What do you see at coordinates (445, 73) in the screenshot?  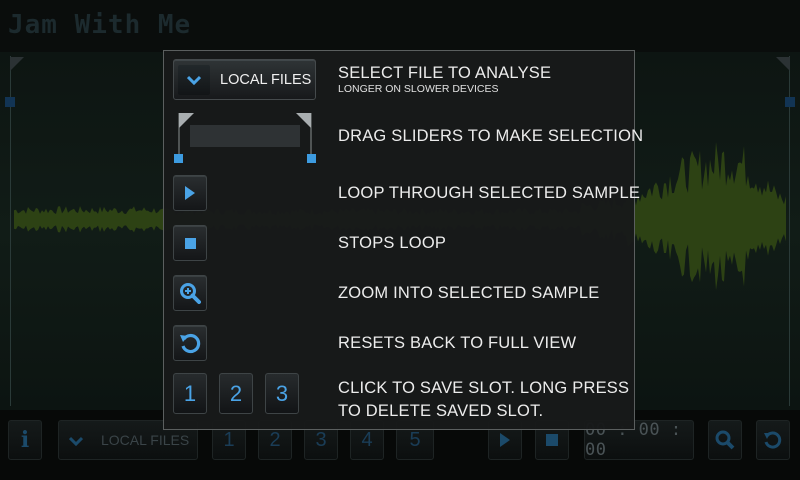 I see `help-text-select-file: SELECT FILE TO ANALYSE` at bounding box center [445, 73].